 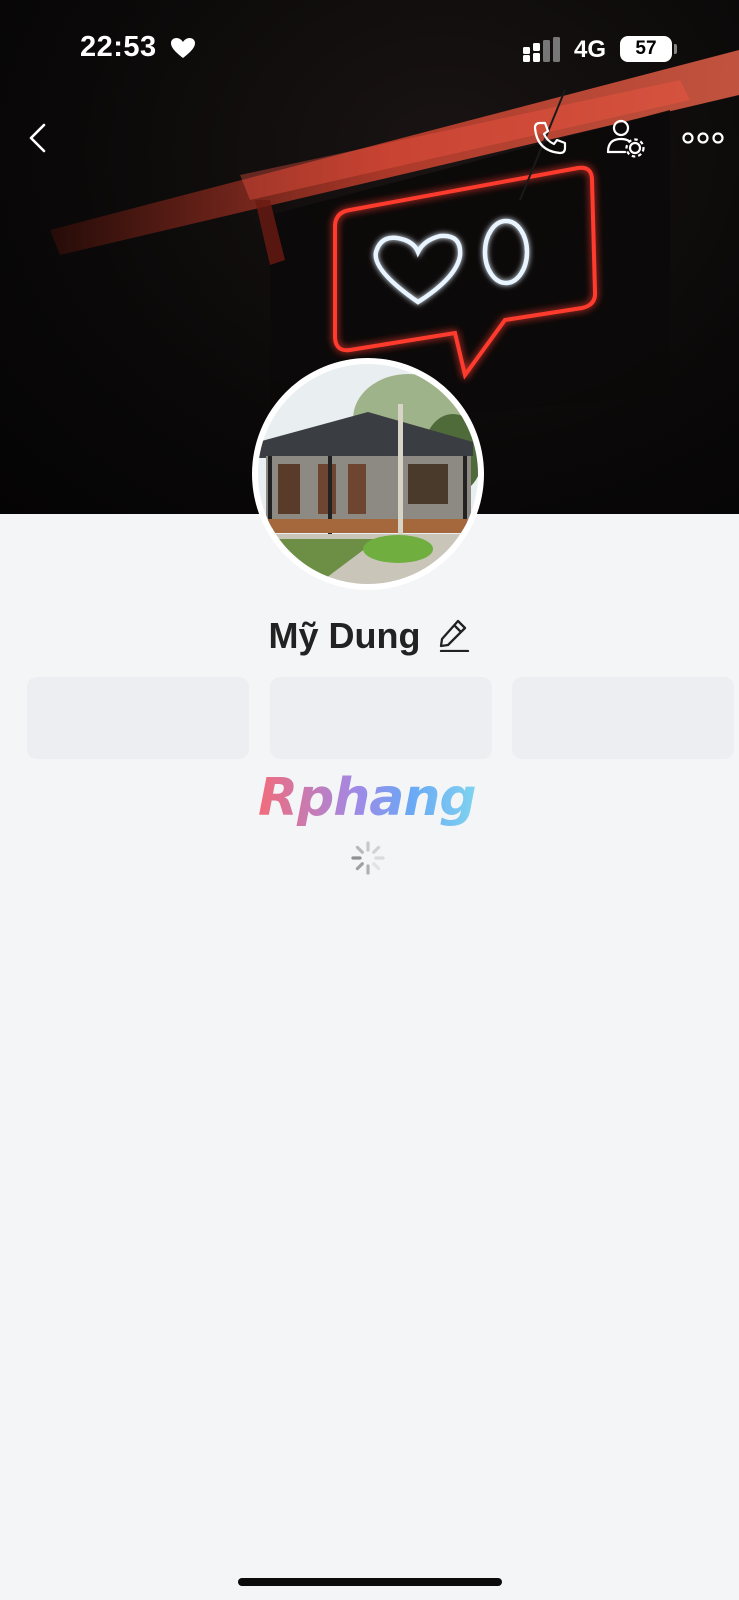 I want to click on watermark-logo: Rphang, so click(x=370, y=799).